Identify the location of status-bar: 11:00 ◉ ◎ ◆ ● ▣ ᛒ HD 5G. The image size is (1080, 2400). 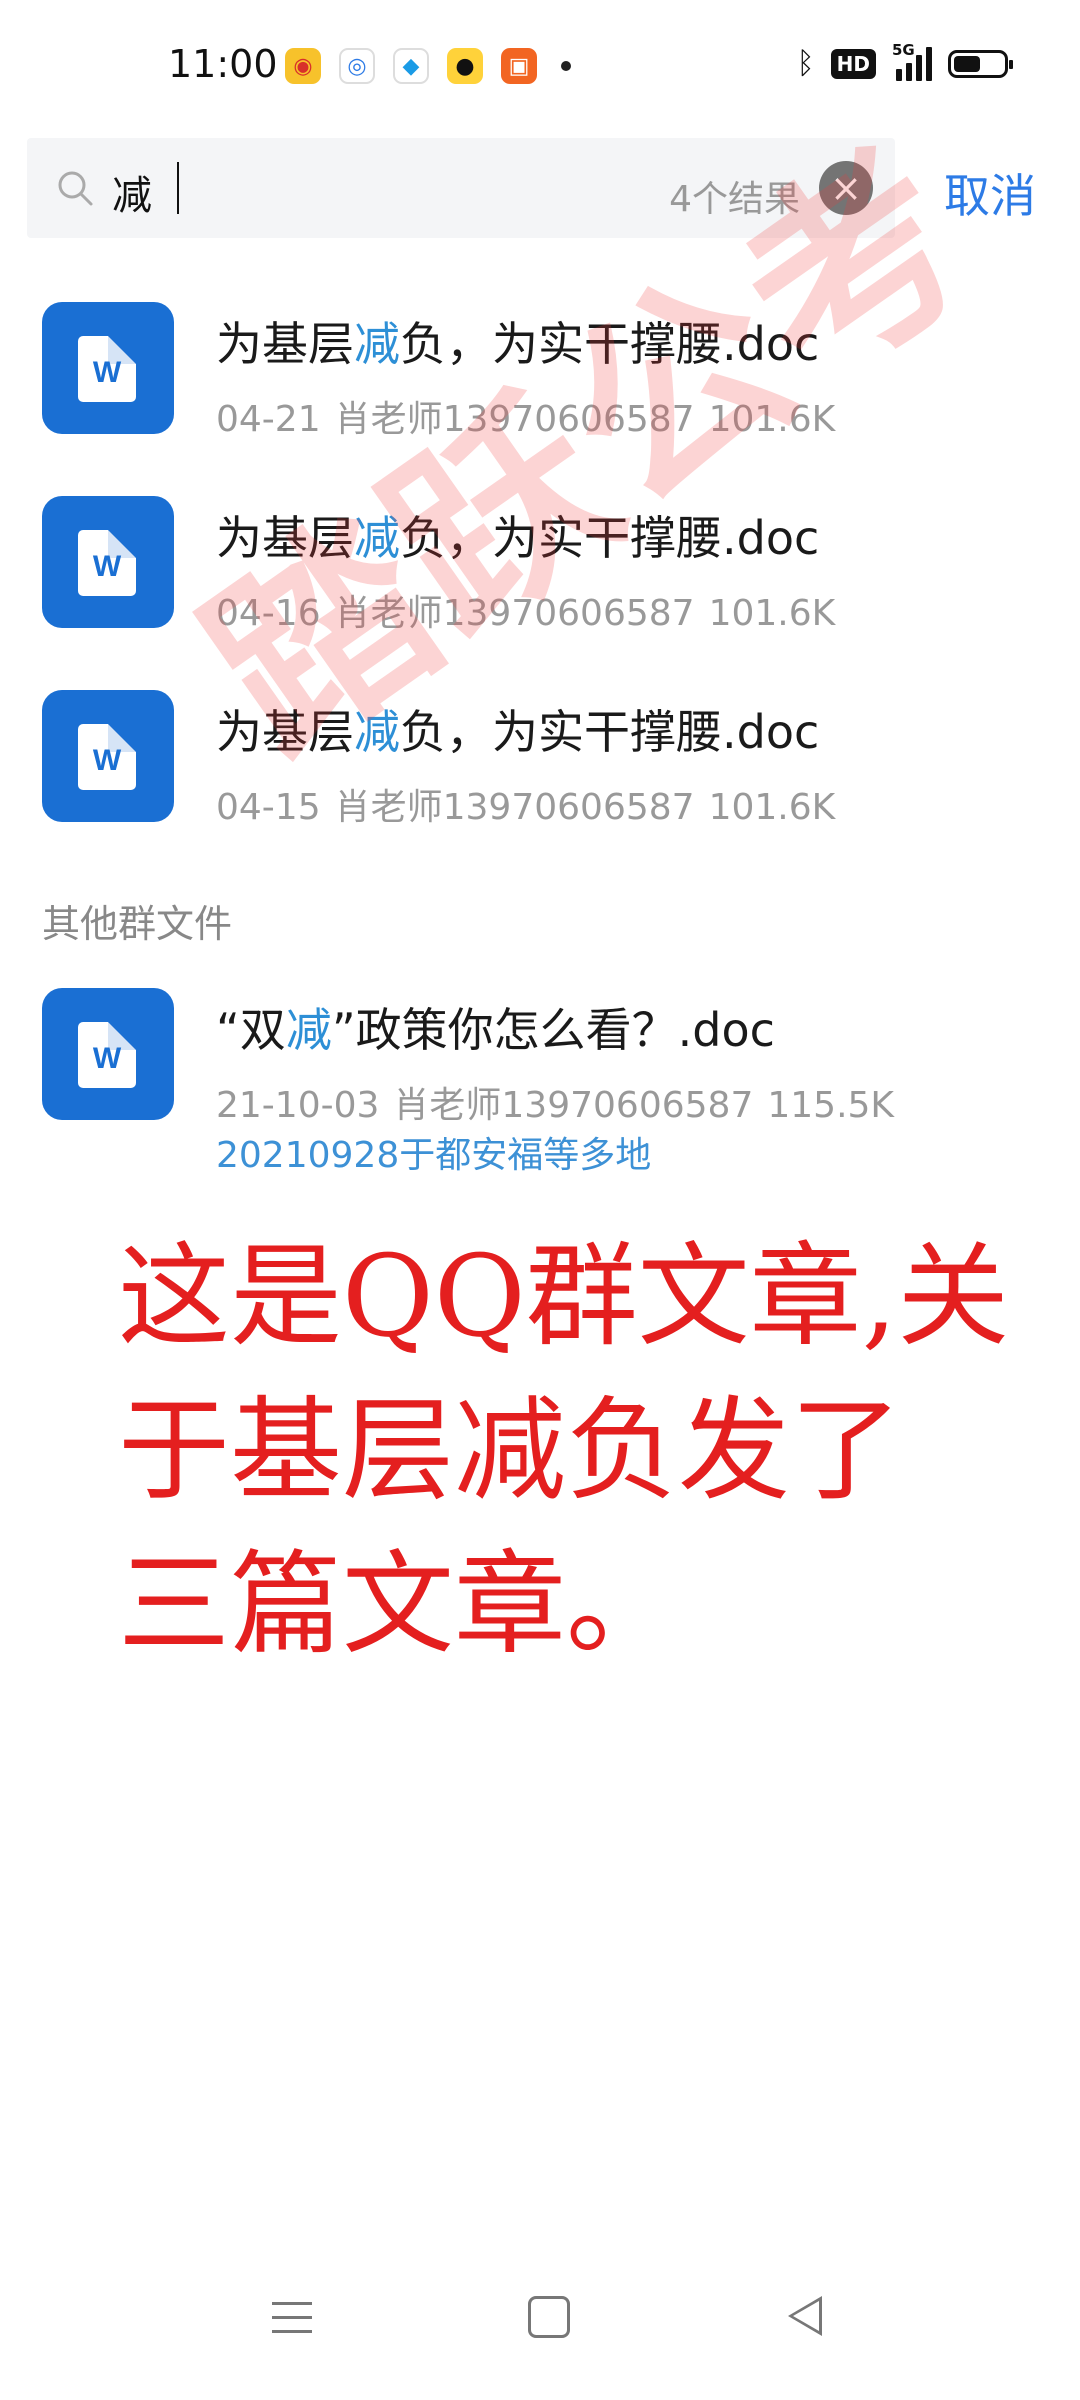
(540, 68).